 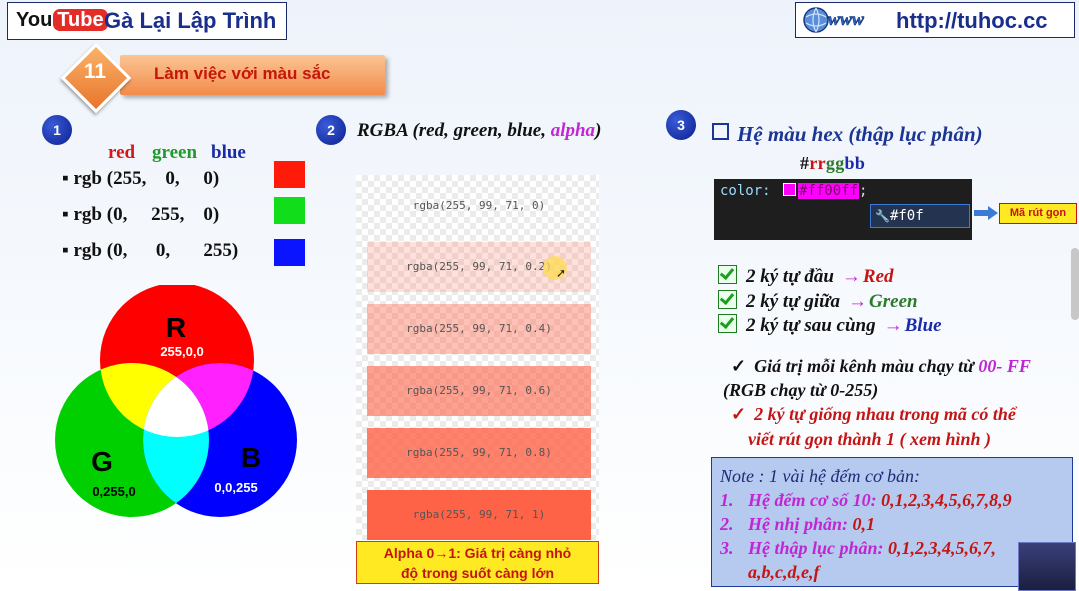 I want to click on www-text: www, so click(x=846, y=19).